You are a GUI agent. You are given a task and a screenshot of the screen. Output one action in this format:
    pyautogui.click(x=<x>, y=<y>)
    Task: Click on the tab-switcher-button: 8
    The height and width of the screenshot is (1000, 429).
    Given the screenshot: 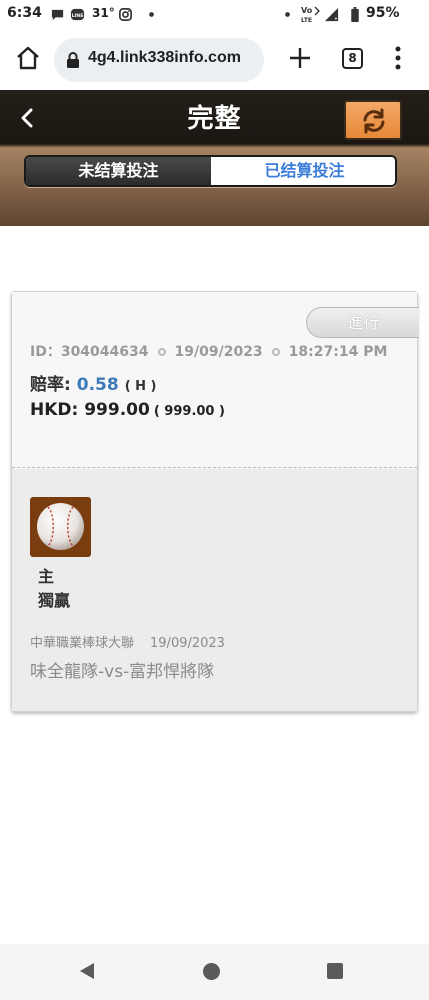 What is the action you would take?
    pyautogui.click(x=352, y=58)
    